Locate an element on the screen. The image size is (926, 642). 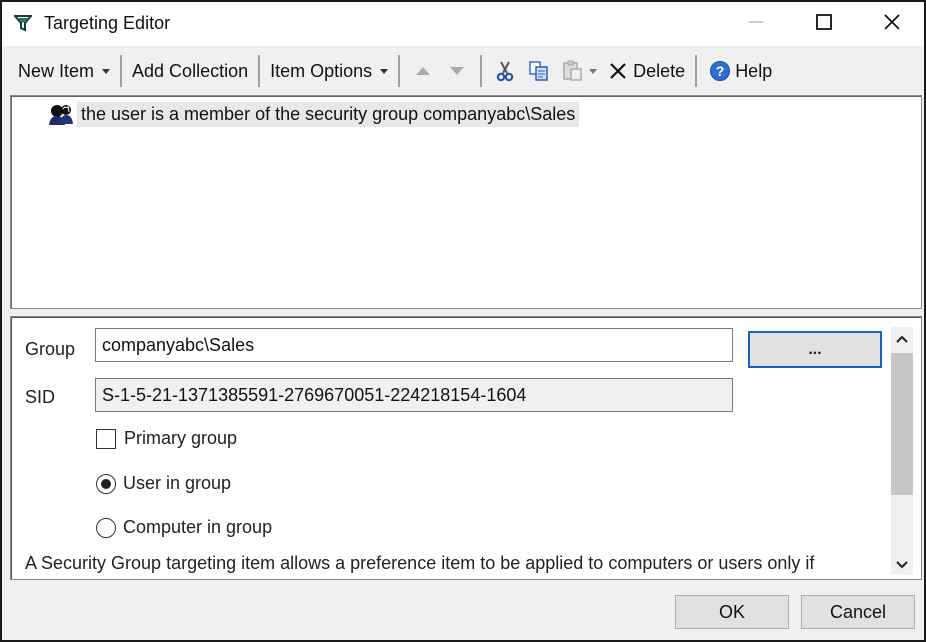
sid-label: SID is located at coordinates (40, 397).